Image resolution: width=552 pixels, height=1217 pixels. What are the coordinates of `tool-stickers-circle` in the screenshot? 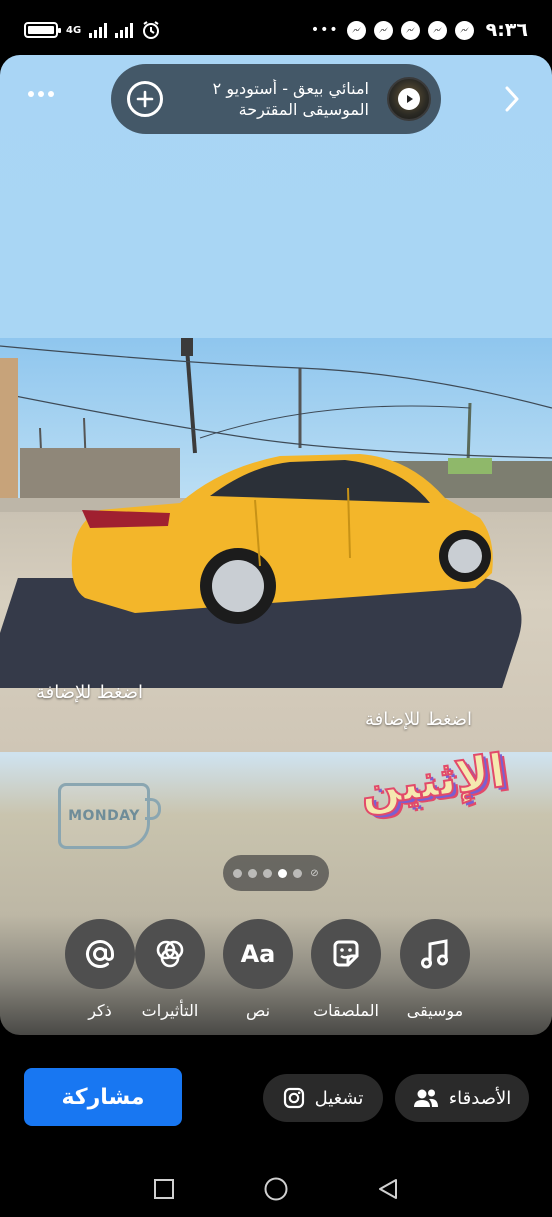 It's located at (346, 954).